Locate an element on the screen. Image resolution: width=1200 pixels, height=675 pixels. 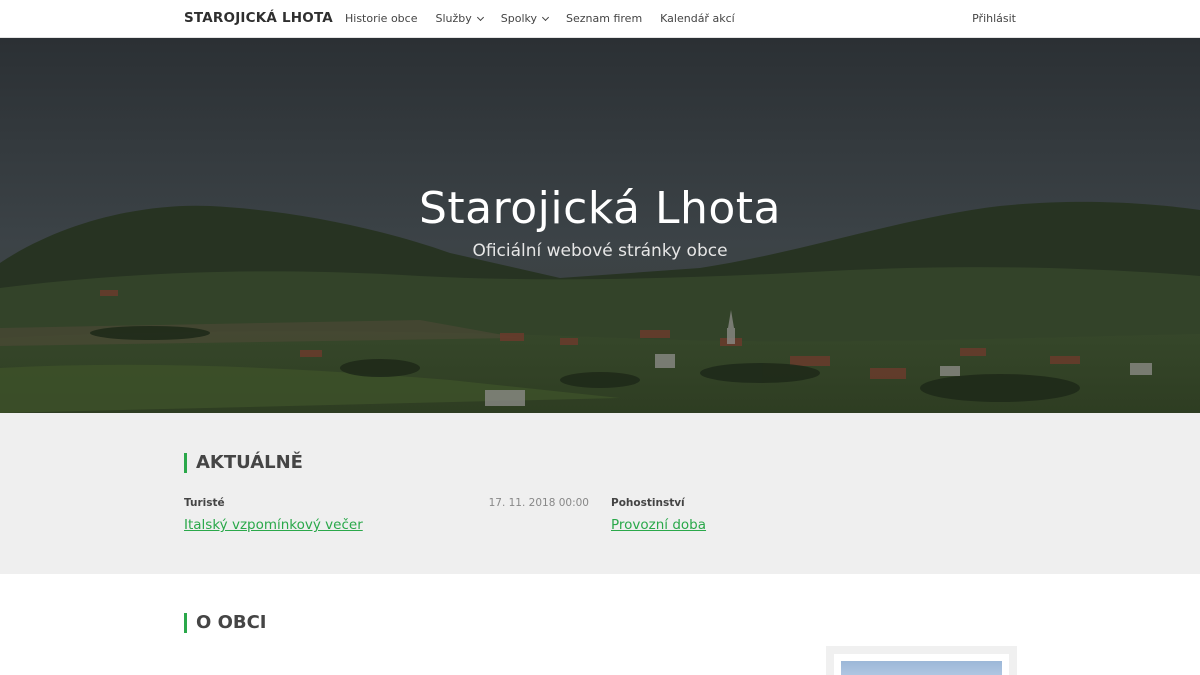
nav-item-label: Kalendář akcí is located at coordinates (697, 18).